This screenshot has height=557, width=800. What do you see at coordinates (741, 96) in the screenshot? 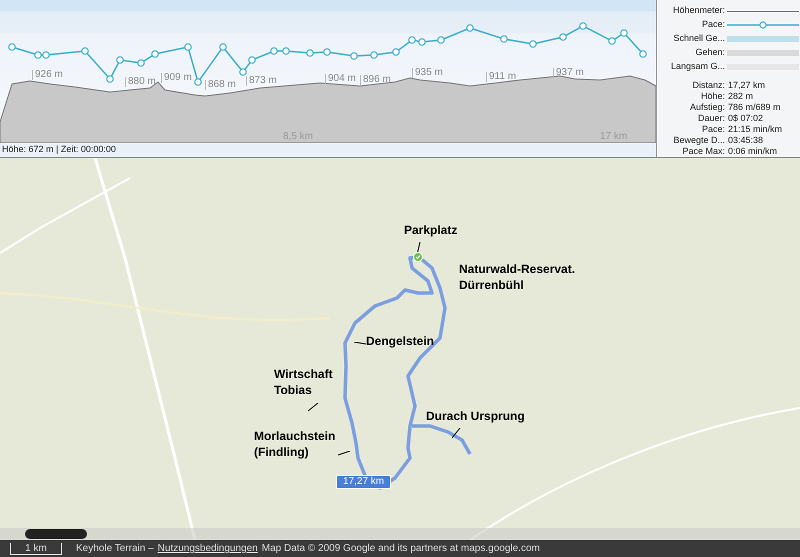
I see `stat-value: 282 m` at bounding box center [741, 96].